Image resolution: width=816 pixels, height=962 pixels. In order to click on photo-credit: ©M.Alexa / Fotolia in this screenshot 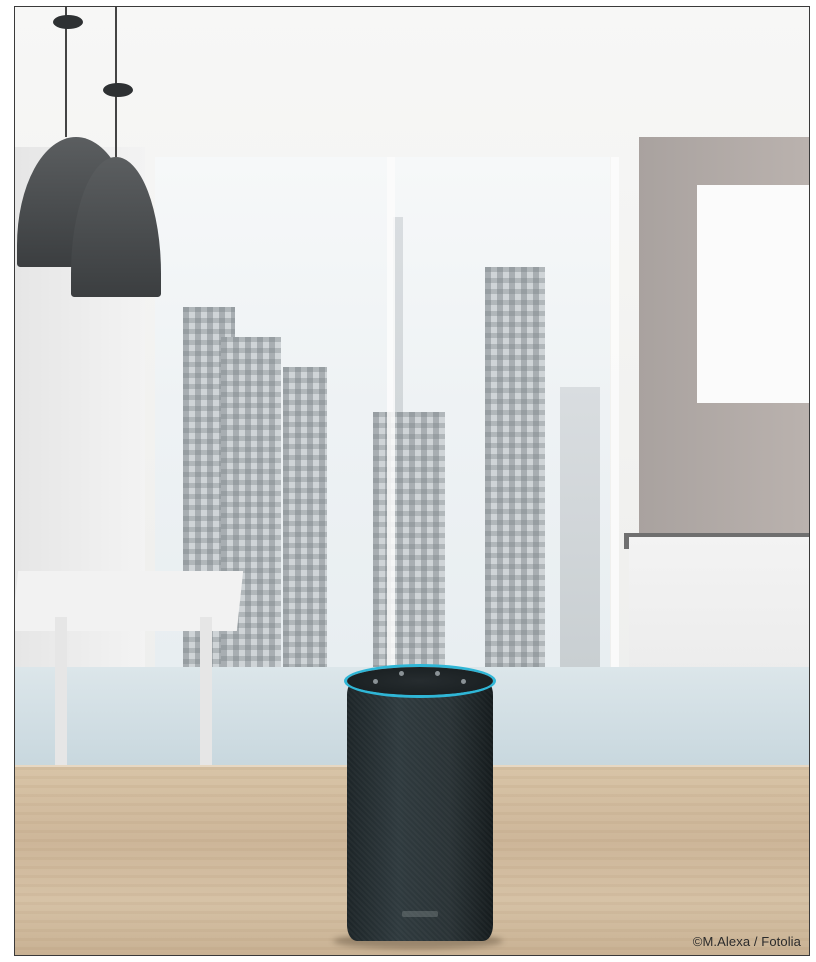, I will do `click(747, 941)`.